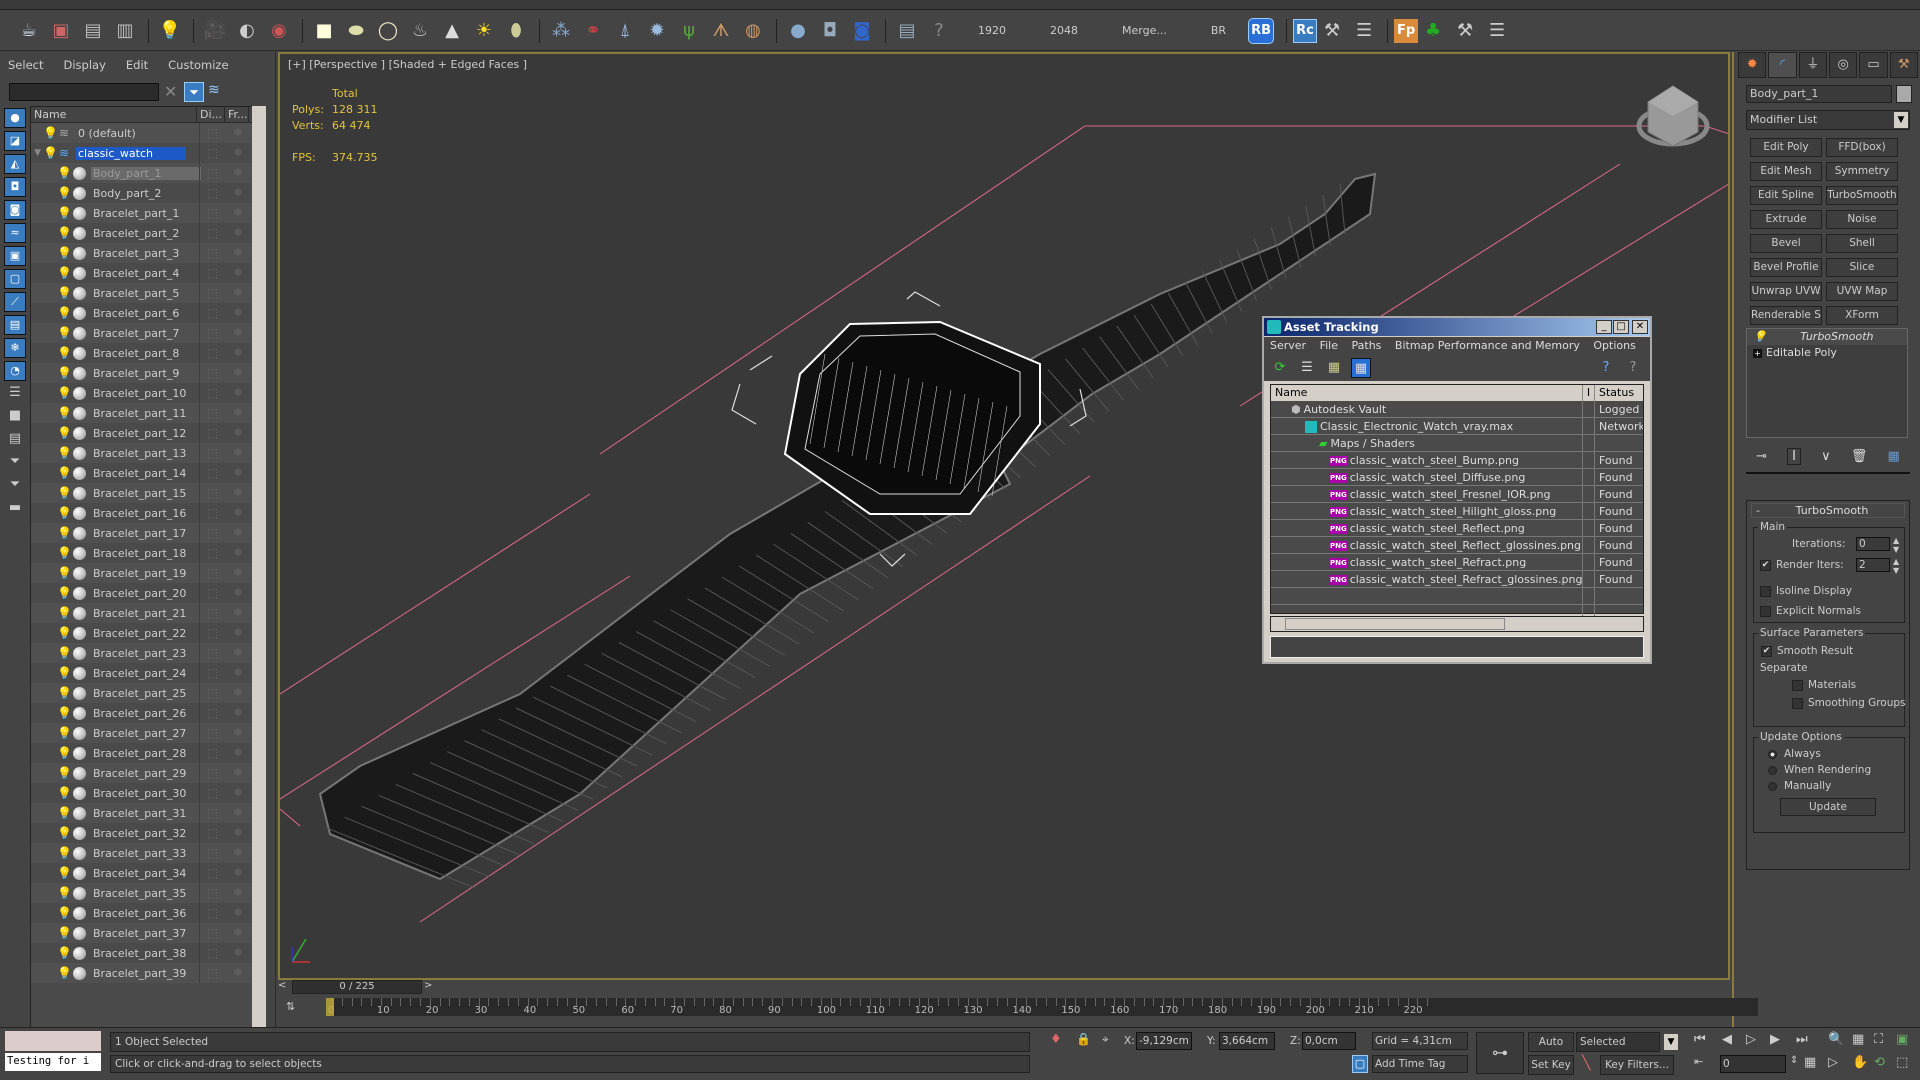 This screenshot has width=1920, height=1080. What do you see at coordinates (1329, 1041) in the screenshot?
I see `z-coordinate-field: 0,0cm` at bounding box center [1329, 1041].